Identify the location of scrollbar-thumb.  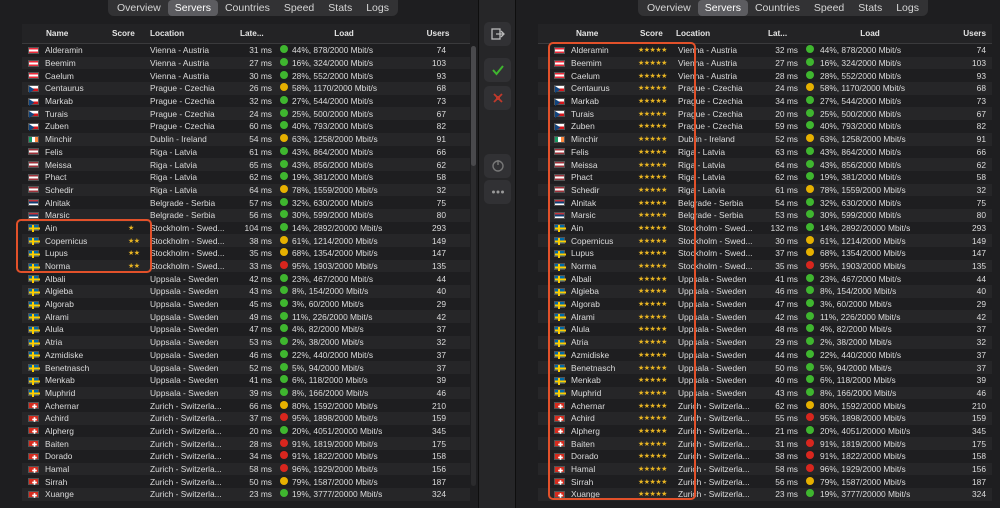
(473, 106).